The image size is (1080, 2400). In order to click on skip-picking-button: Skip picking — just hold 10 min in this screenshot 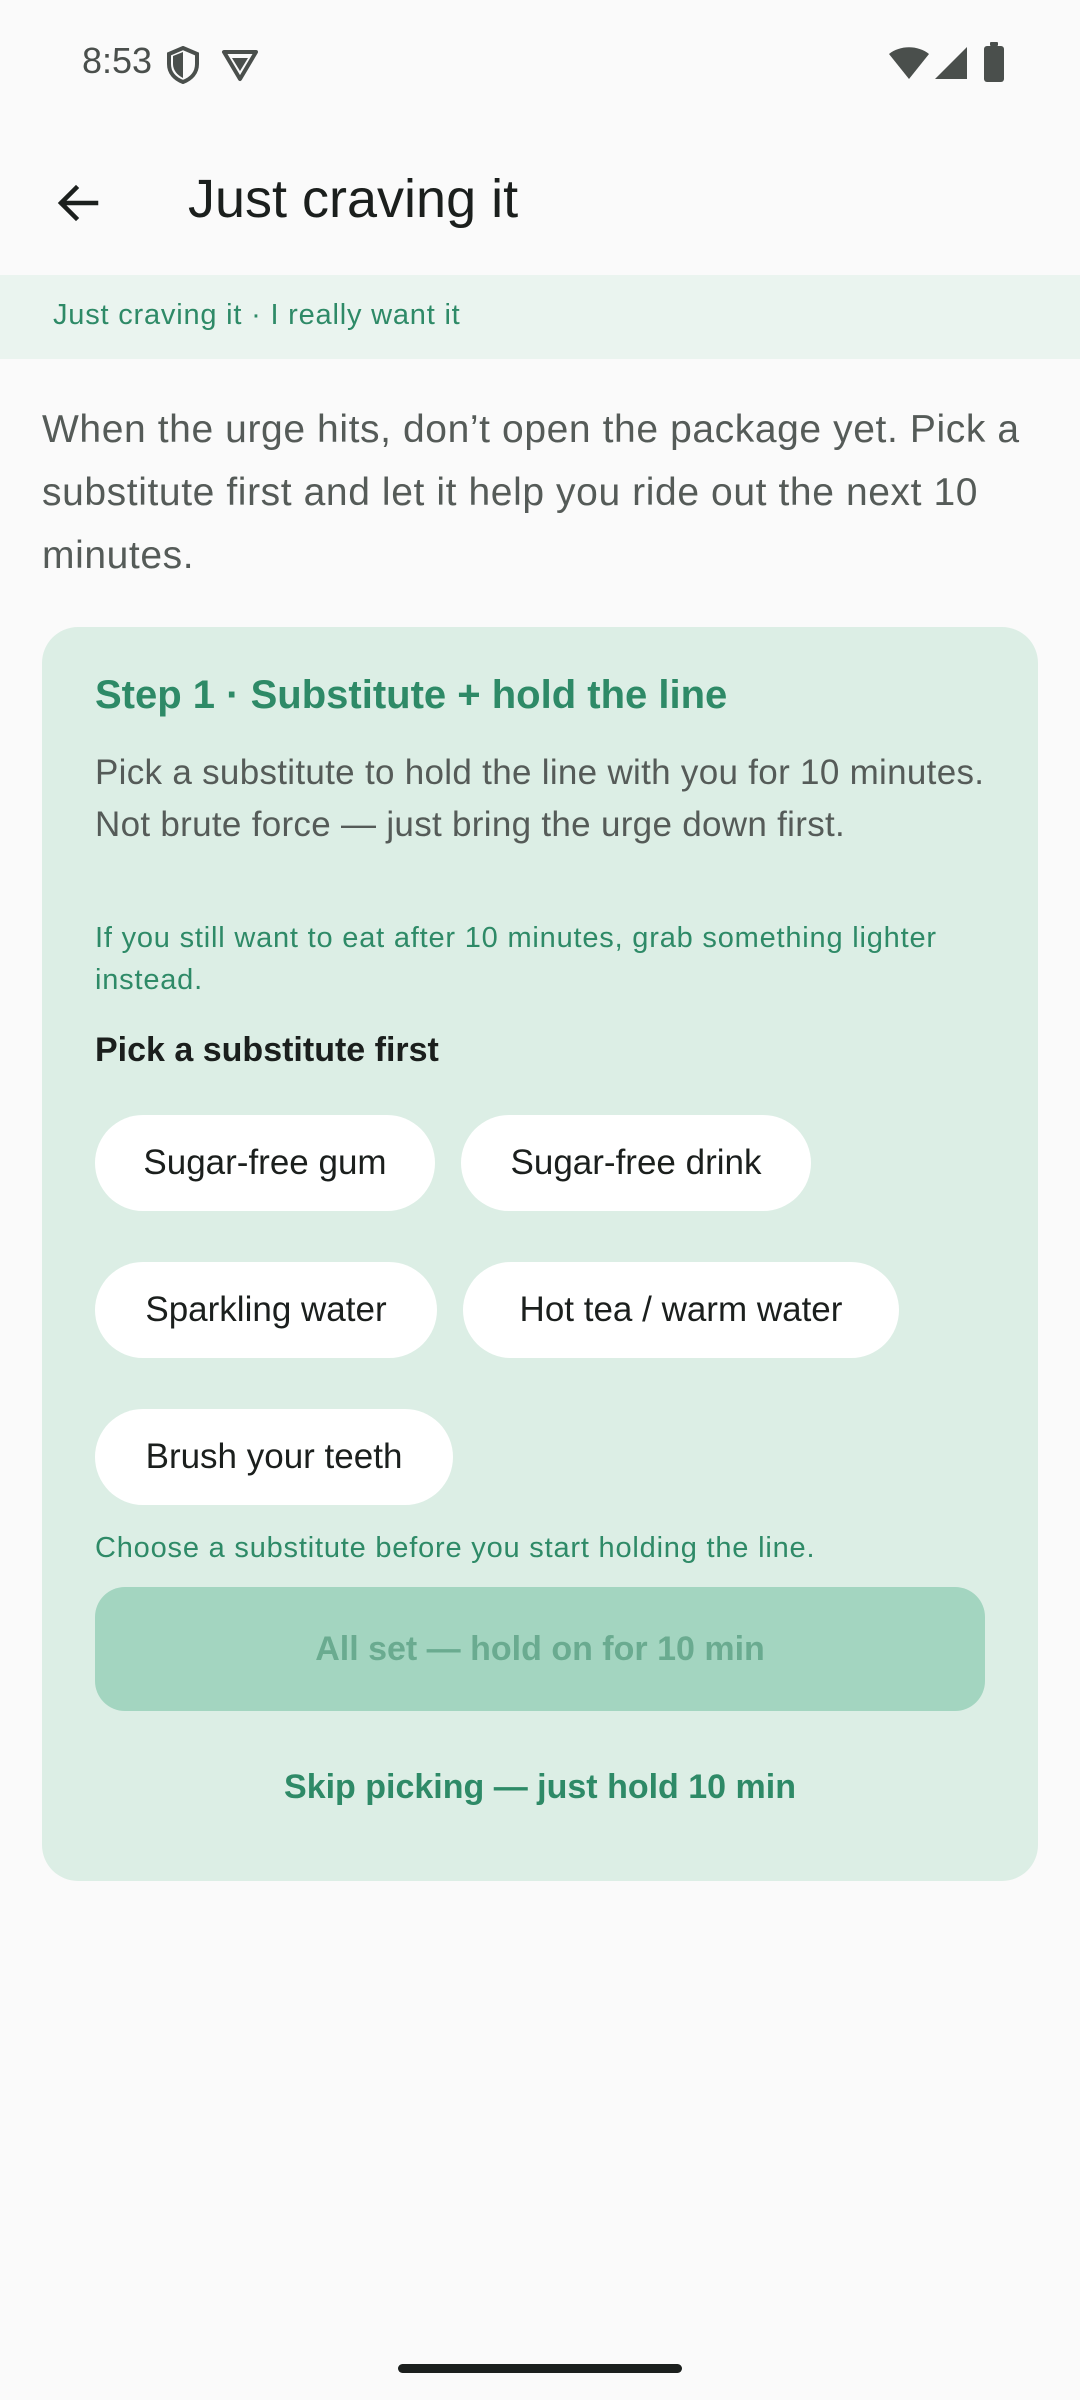, I will do `click(540, 1787)`.